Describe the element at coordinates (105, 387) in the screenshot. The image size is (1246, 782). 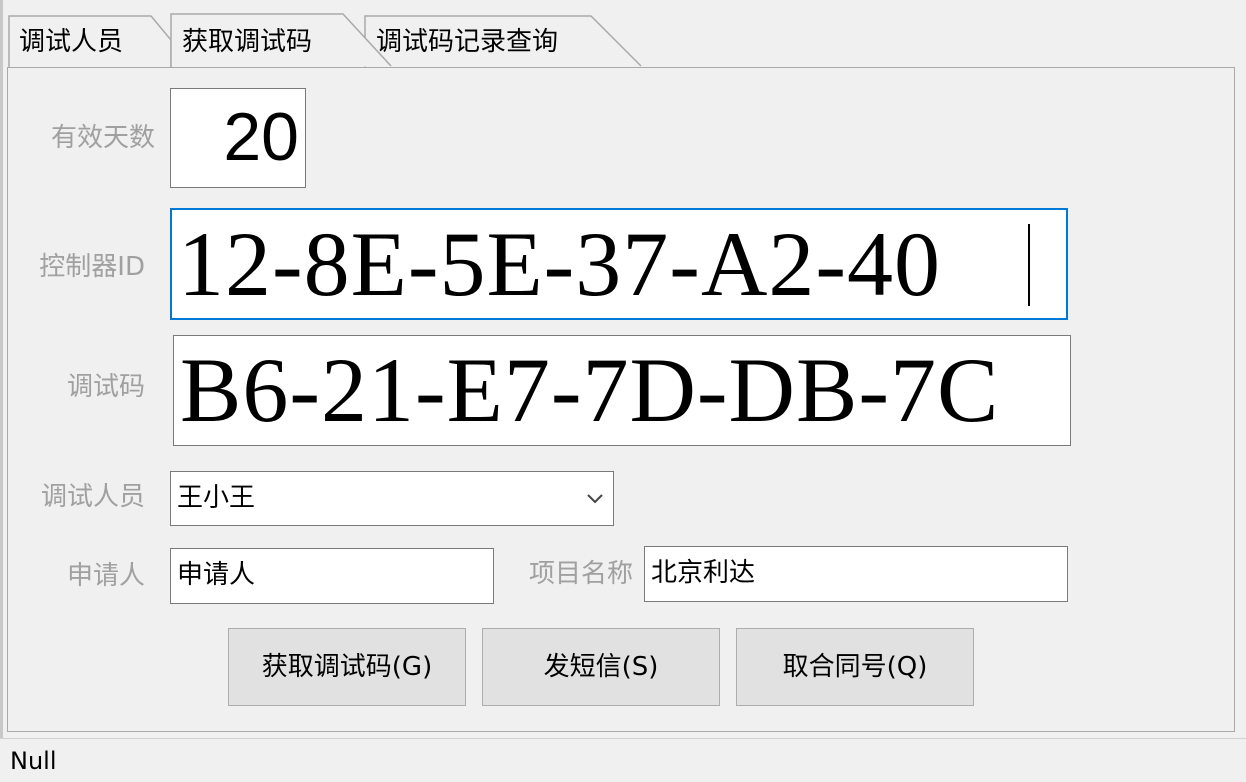
I see `debug-code-label: 调试码` at that location.